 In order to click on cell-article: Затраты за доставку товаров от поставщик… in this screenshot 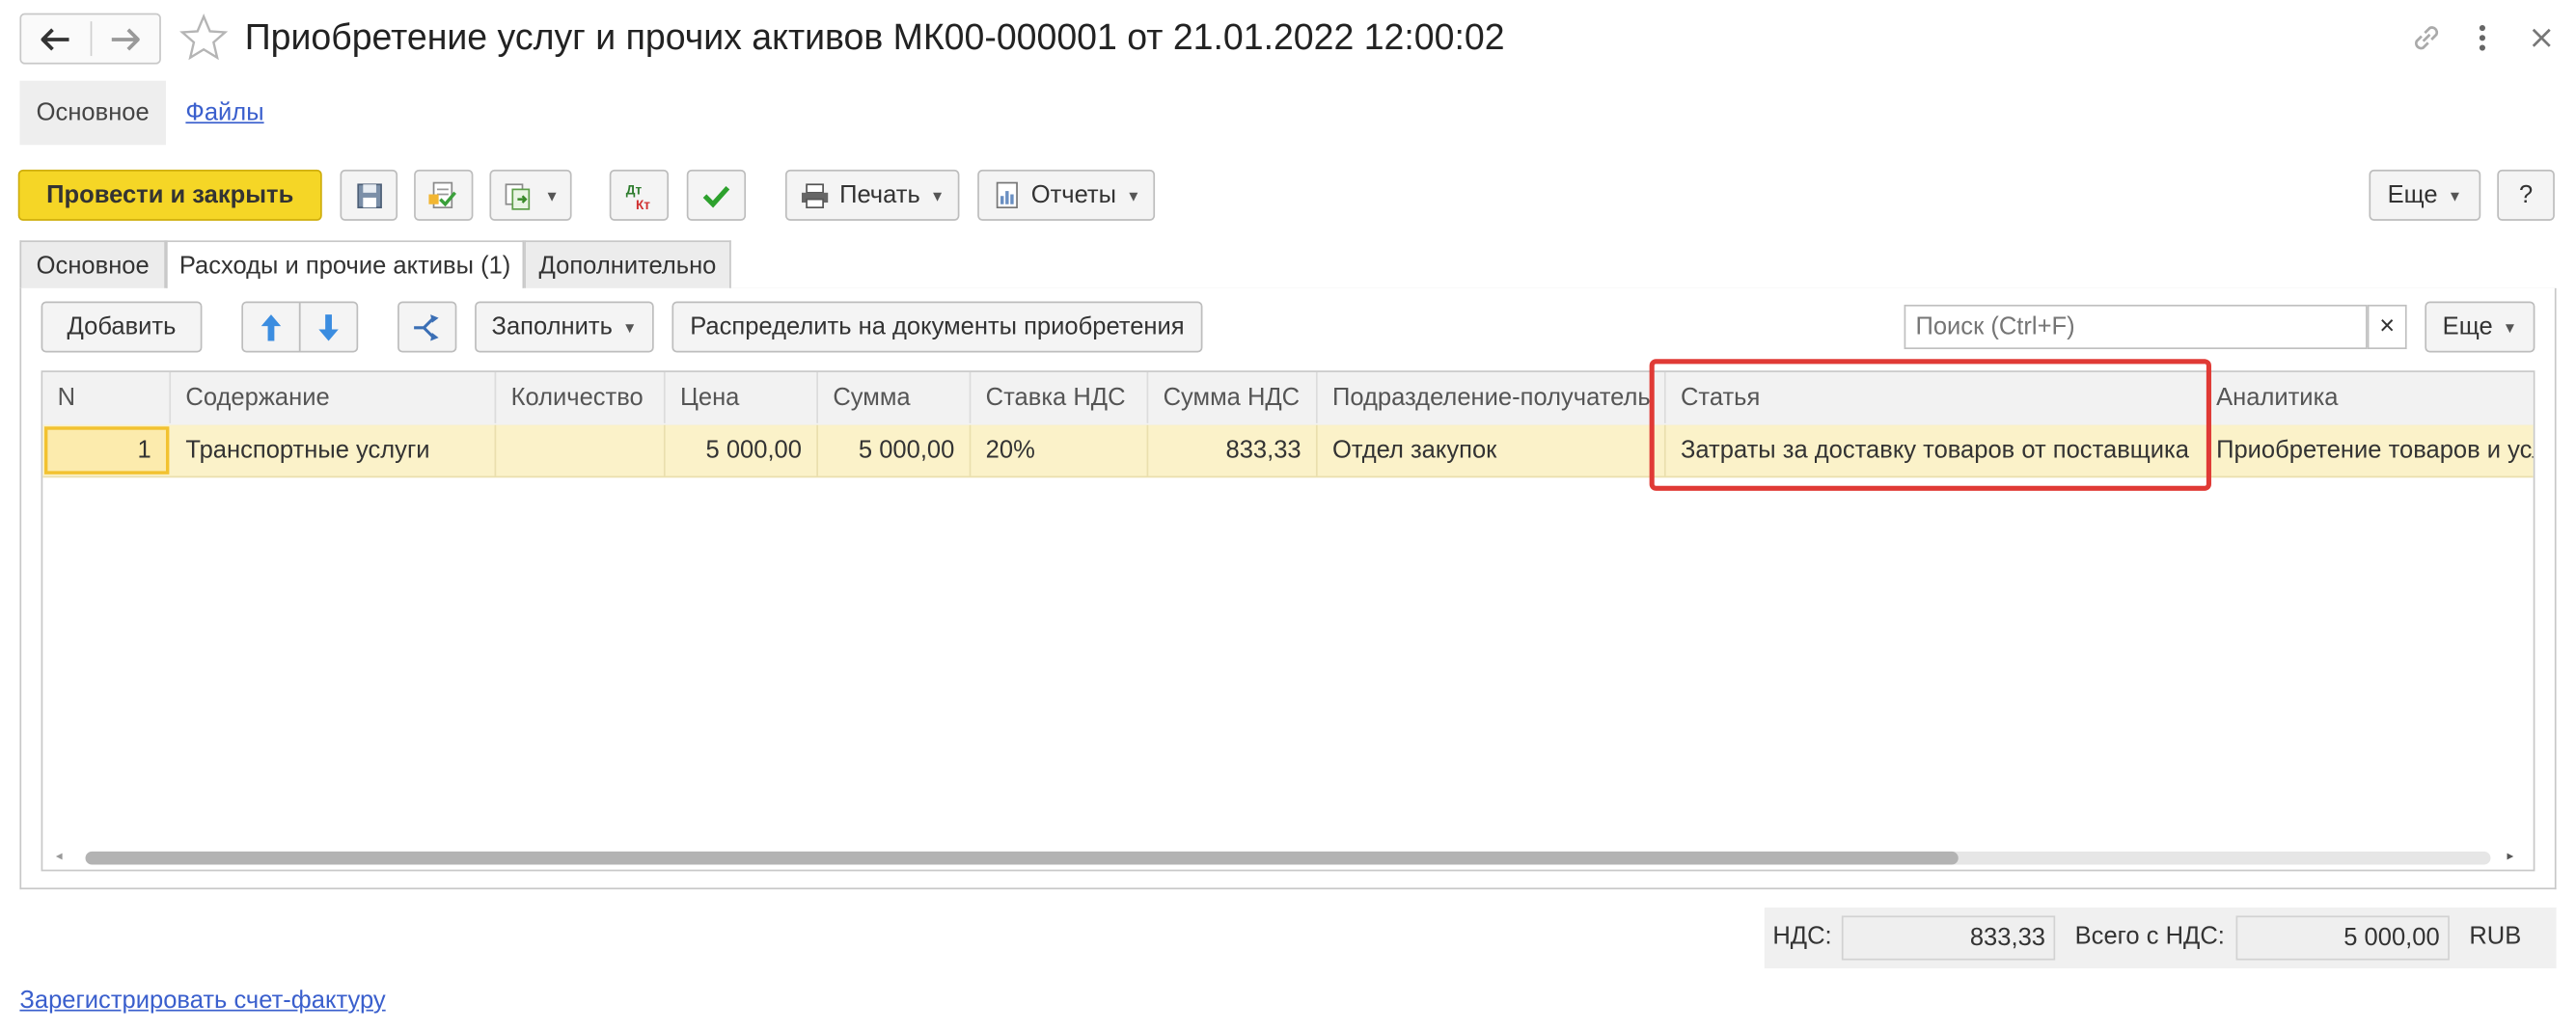, I will do `click(1937, 450)`.